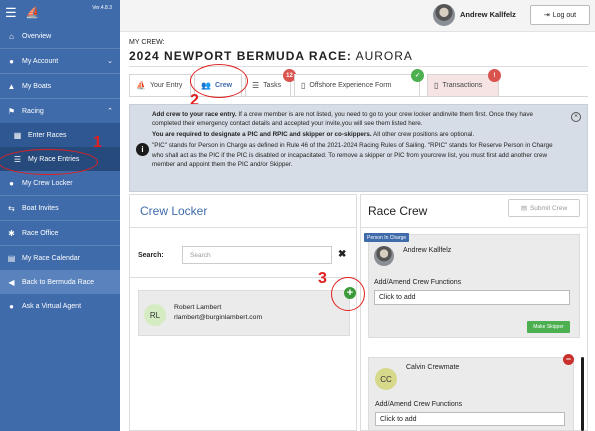 The width and height of the screenshot is (595, 431). Describe the element at coordinates (11, 12) in the screenshot. I see `hamburger-menu-icon: ☰` at that location.